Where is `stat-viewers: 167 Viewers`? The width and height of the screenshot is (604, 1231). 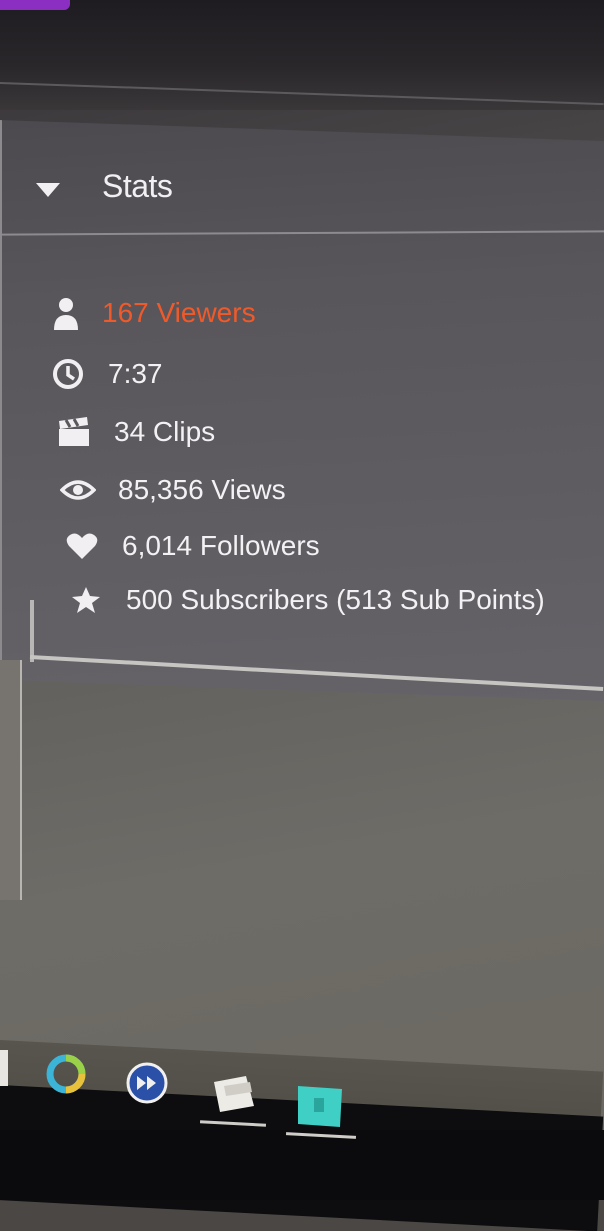
stat-viewers: 167 Viewers is located at coordinates (152, 313).